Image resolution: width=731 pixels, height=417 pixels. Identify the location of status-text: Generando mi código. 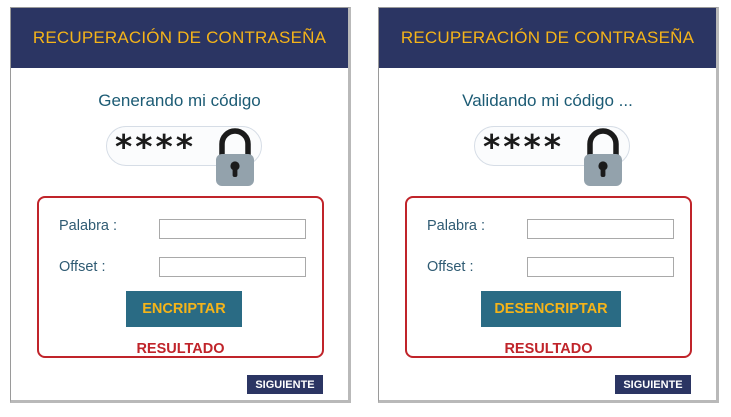
(179, 100).